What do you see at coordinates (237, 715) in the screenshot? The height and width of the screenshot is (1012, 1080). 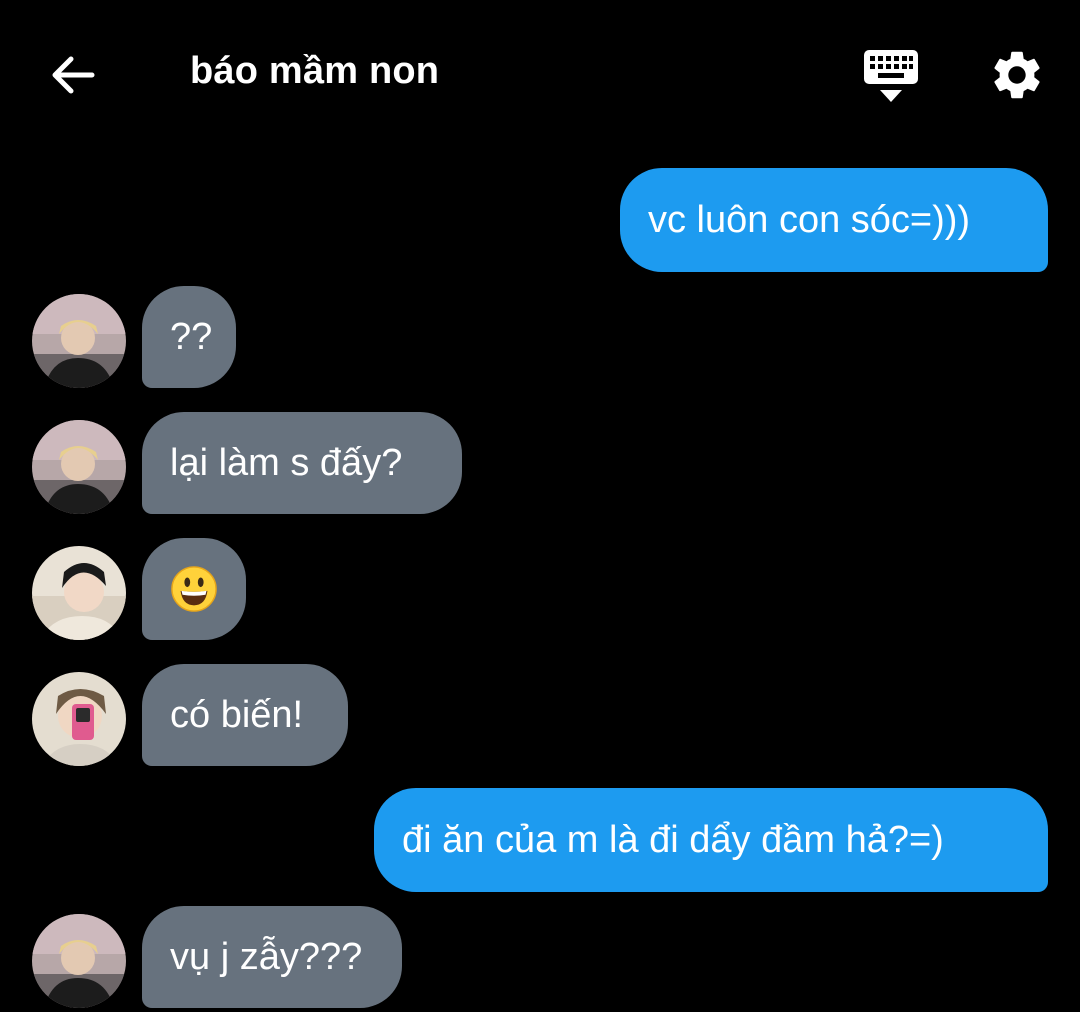 I see `message-text: có biến!` at bounding box center [237, 715].